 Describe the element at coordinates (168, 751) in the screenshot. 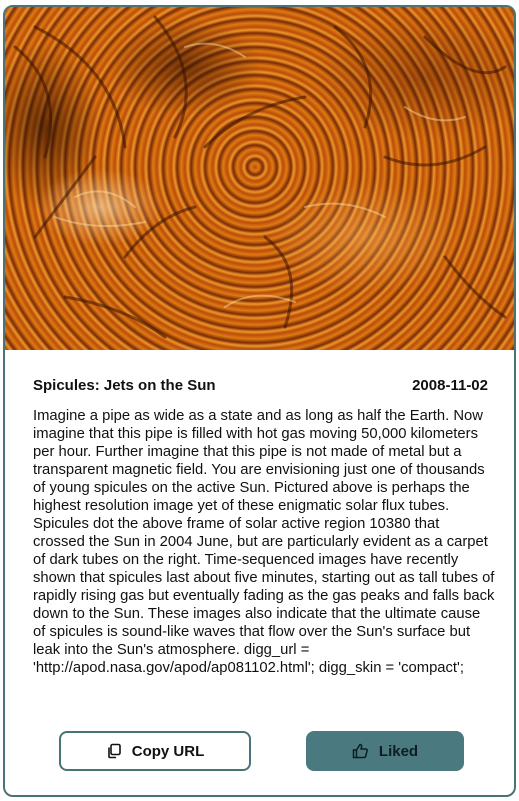

I see `copy-url-label: Copy URL` at that location.